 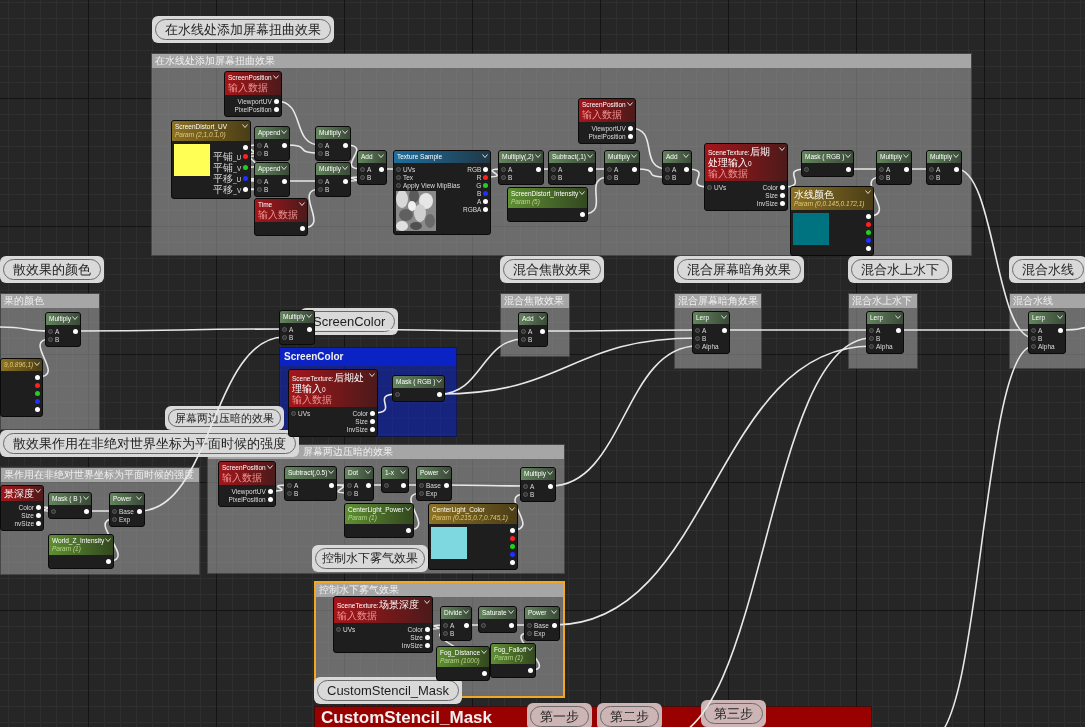 What do you see at coordinates (368, 357) in the screenshot?
I see `comment-title: ScreenColor` at bounding box center [368, 357].